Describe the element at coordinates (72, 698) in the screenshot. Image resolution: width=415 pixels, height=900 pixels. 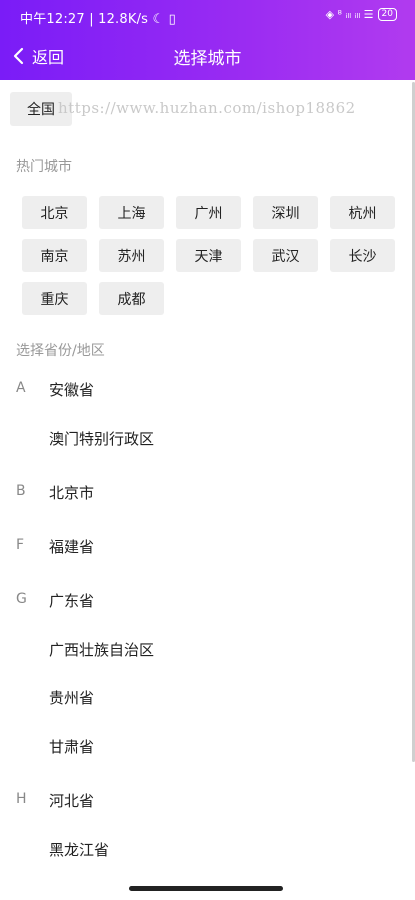
I see `province-name: 贵州省` at that location.